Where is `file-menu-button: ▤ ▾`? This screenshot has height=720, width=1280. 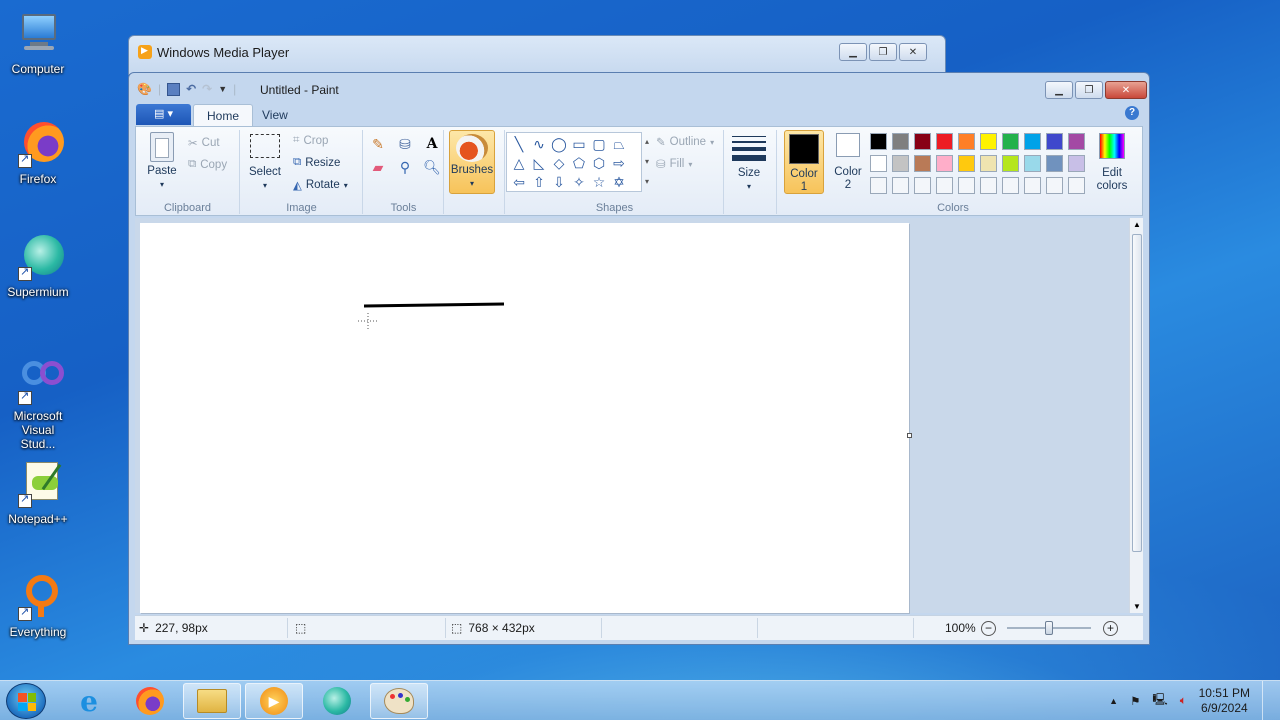 file-menu-button: ▤ ▾ is located at coordinates (163, 114).